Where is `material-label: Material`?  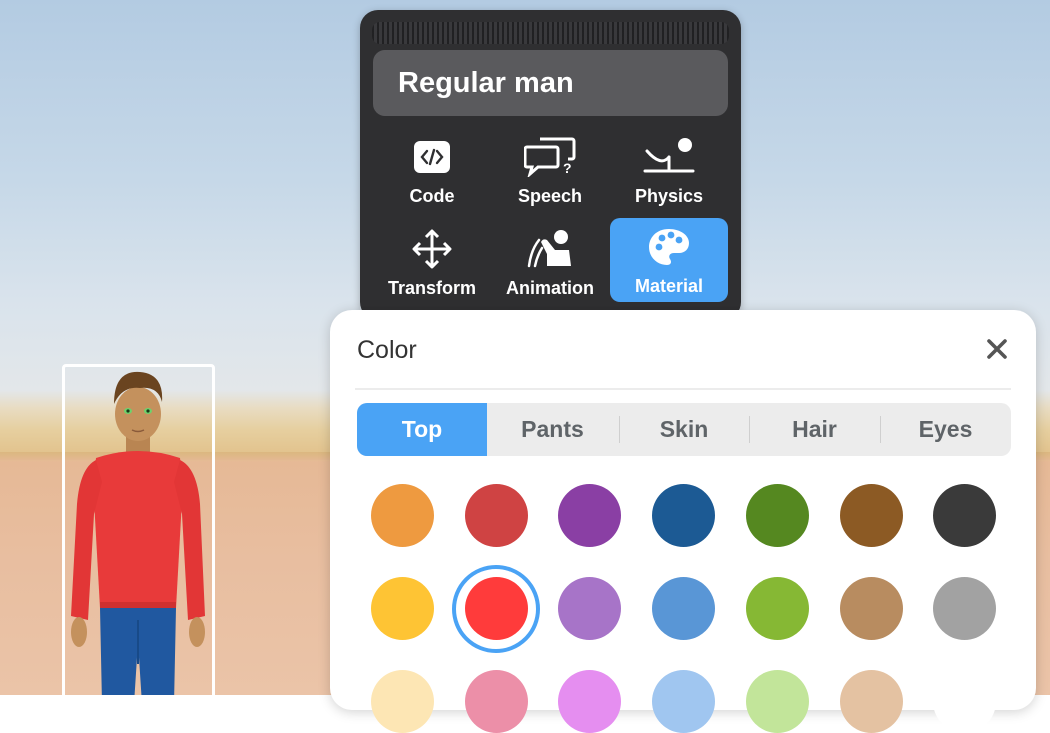
material-label: Material is located at coordinates (669, 286).